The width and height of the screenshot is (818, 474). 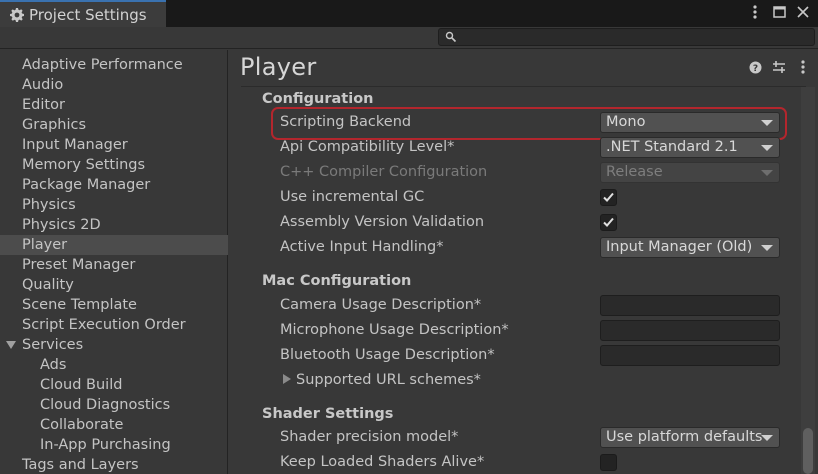 What do you see at coordinates (114, 385) in the screenshot?
I see `sidebar-item-cloud-build: Cloud Build` at bounding box center [114, 385].